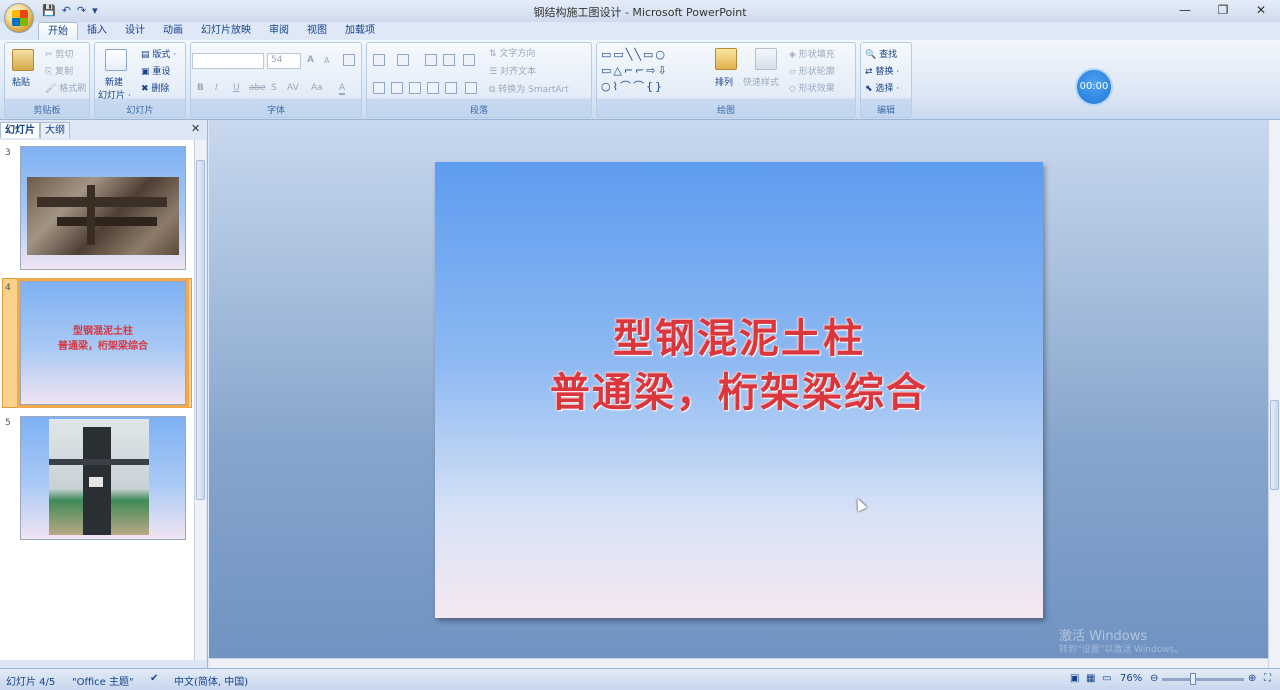 The height and width of the screenshot is (690, 1280). What do you see at coordinates (158, 53) in the screenshot?
I see `layout-button: ▤ 版式 ·` at bounding box center [158, 53].